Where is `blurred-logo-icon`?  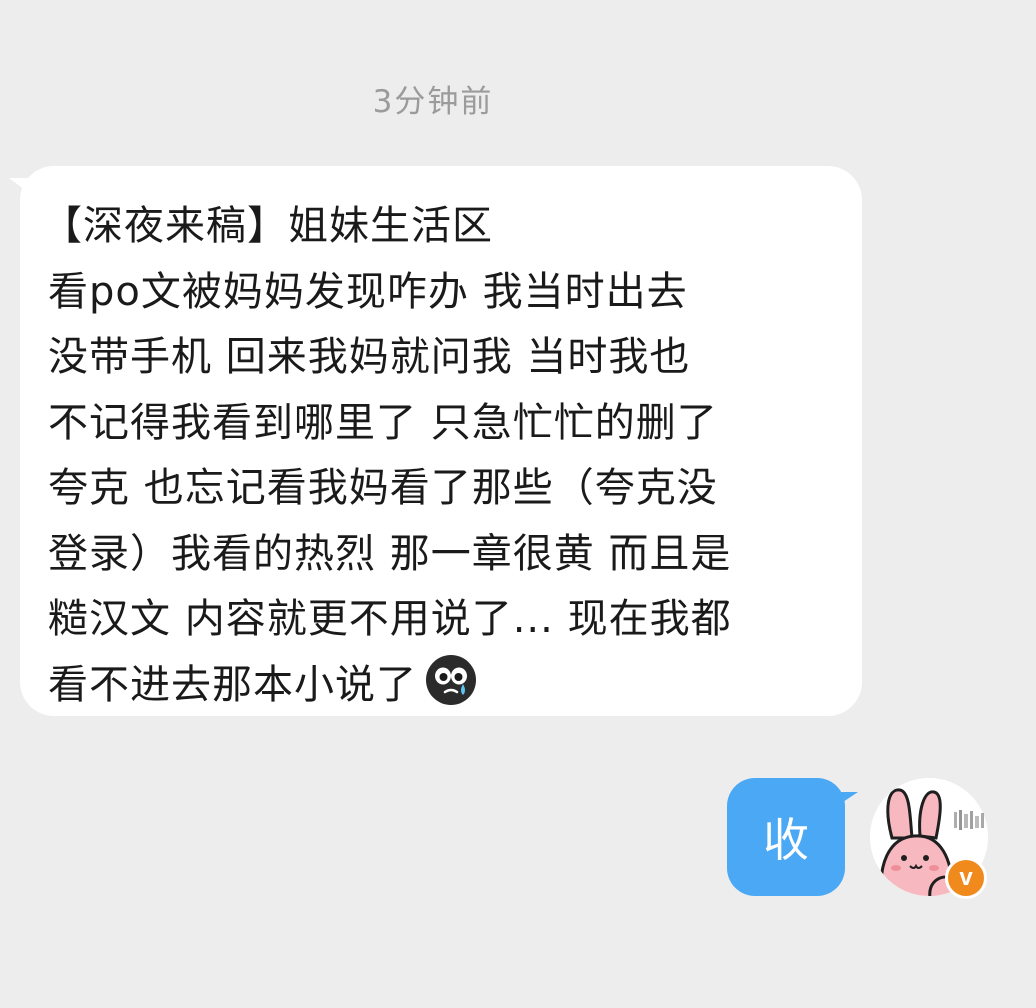
blurred-logo-icon is located at coordinates (969, 820).